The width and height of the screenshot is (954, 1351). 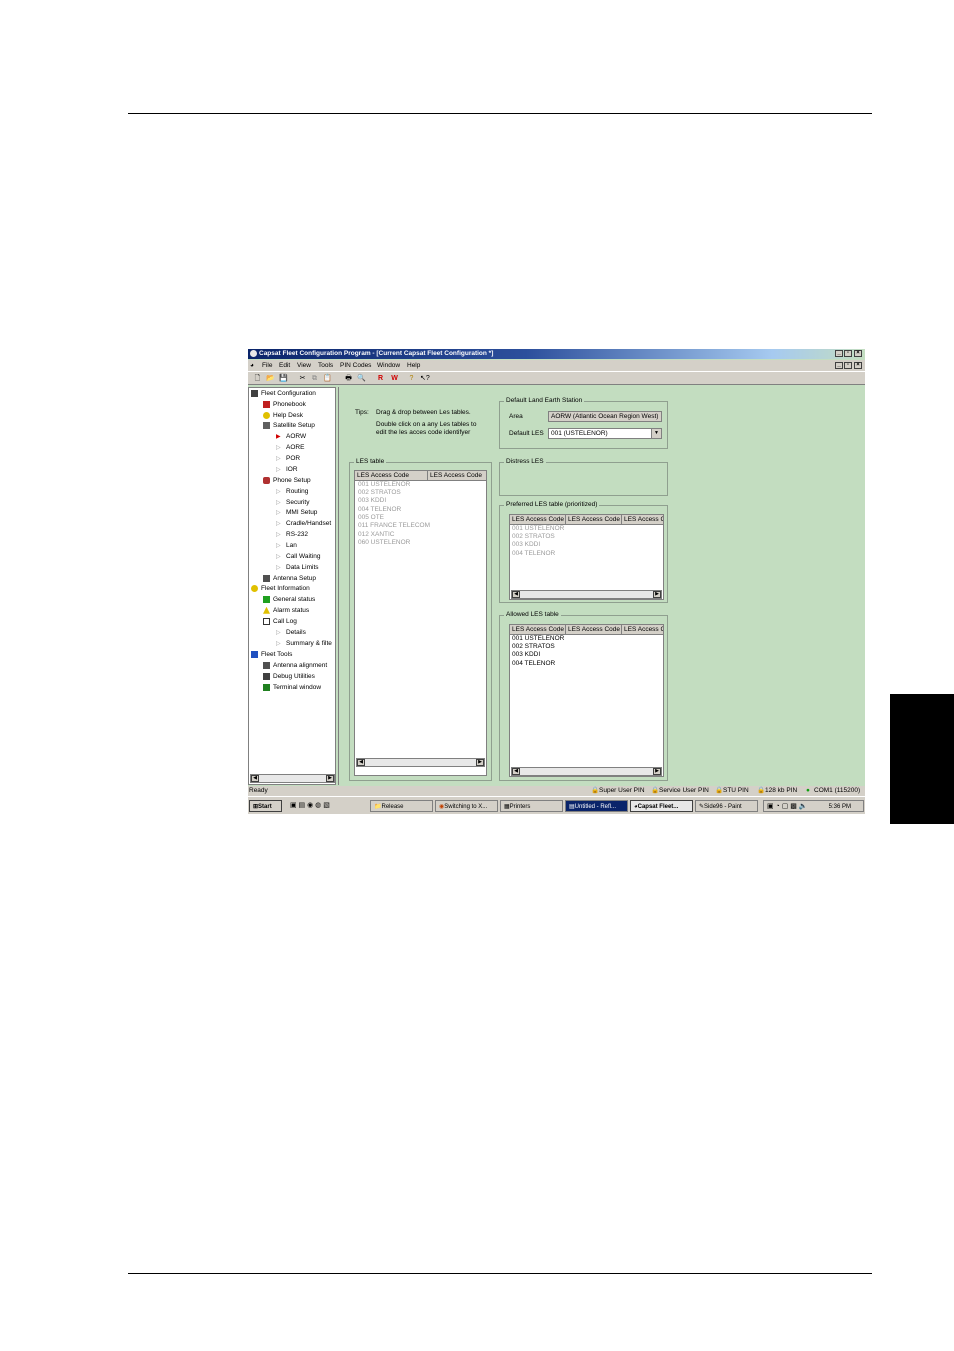 What do you see at coordinates (289, 600) in the screenshot?
I see `tree-item-general-status: General status` at bounding box center [289, 600].